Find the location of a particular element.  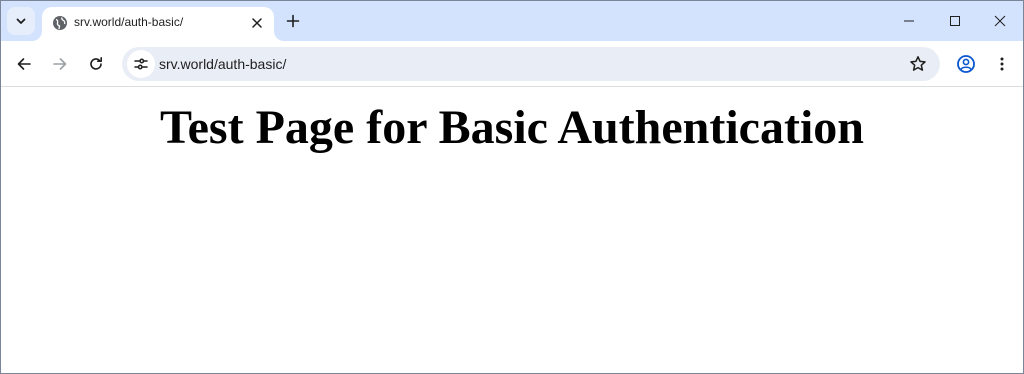

profile-icon is located at coordinates (966, 64).